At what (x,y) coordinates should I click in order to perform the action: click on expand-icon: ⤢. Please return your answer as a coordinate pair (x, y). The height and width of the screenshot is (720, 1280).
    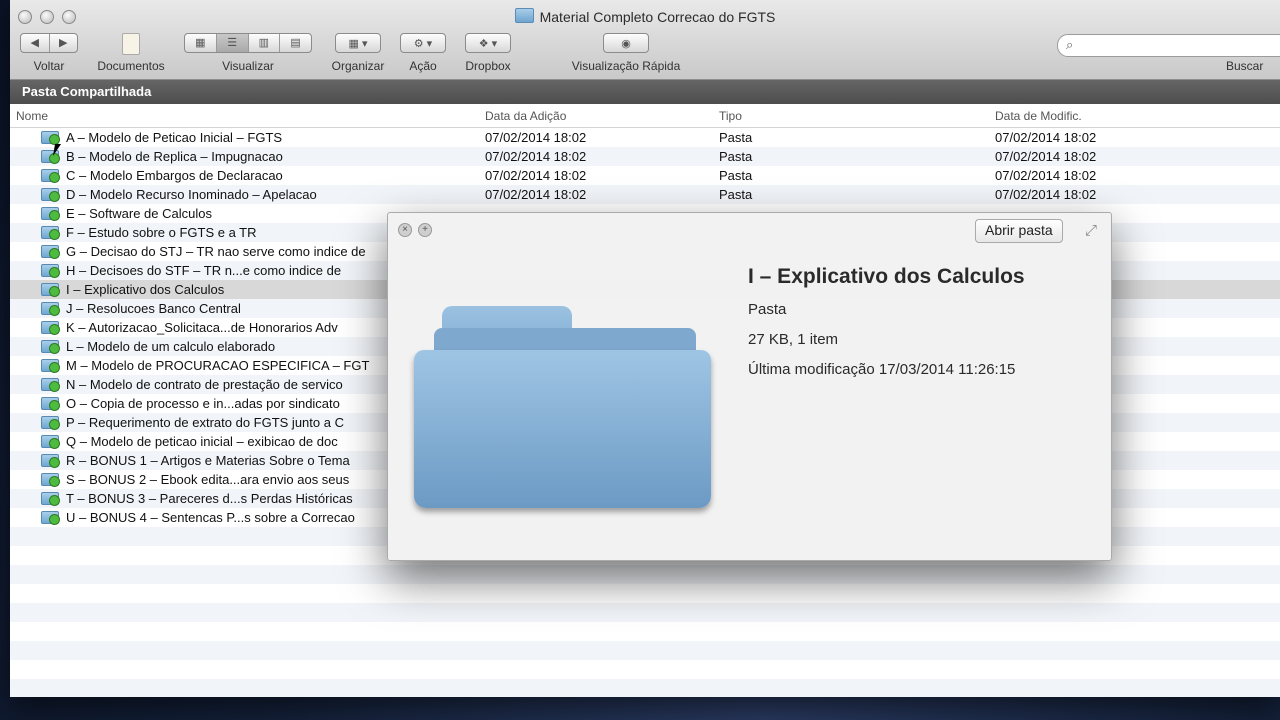
    Looking at the image, I should click on (1091, 230).